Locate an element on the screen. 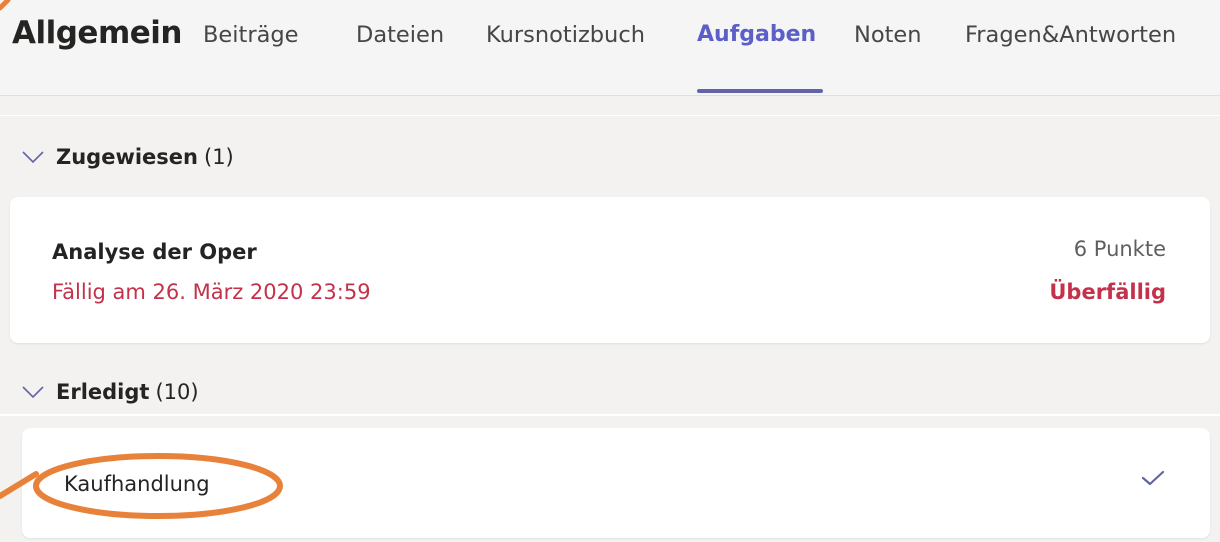 The image size is (1220, 542). section-done-count: (10) is located at coordinates (177, 392).